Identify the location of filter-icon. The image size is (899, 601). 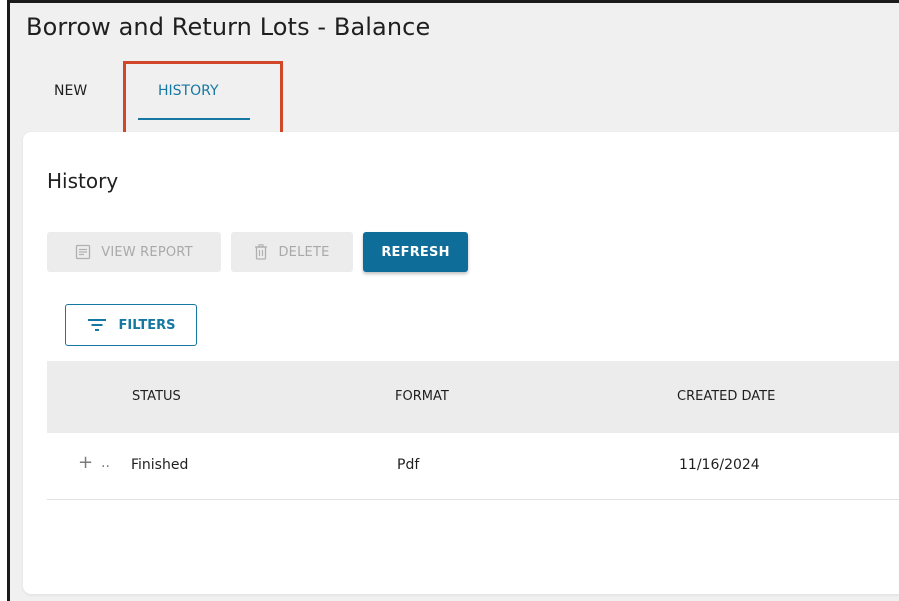
(97, 325).